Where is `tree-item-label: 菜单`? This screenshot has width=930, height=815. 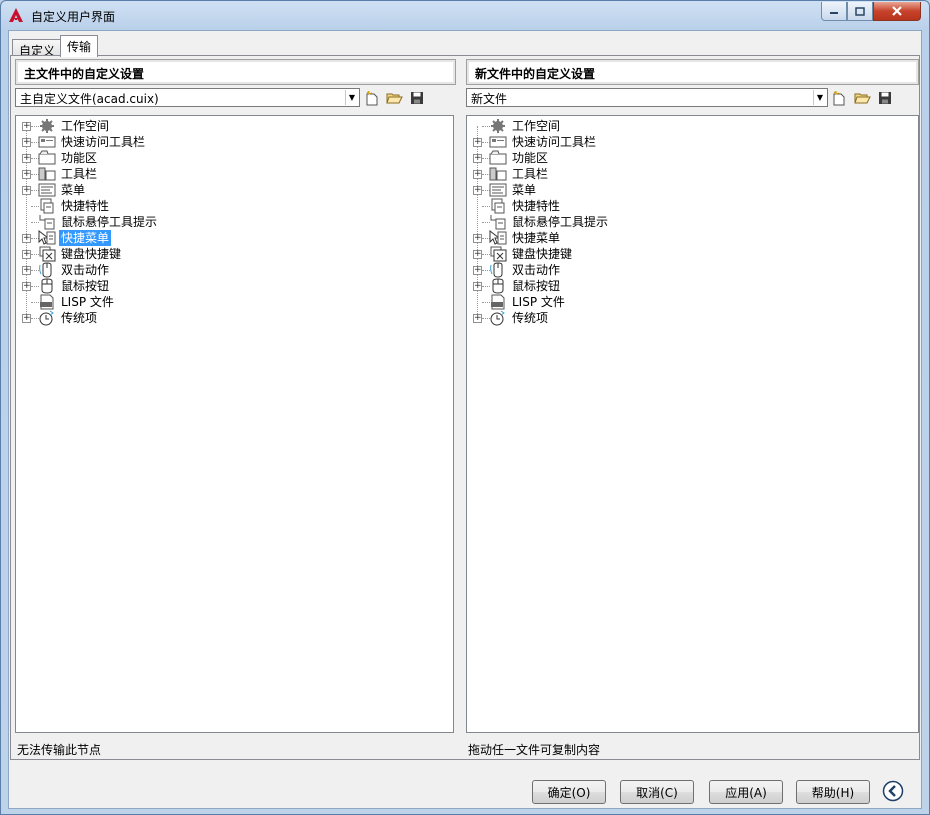 tree-item-label: 菜单 is located at coordinates (524, 190).